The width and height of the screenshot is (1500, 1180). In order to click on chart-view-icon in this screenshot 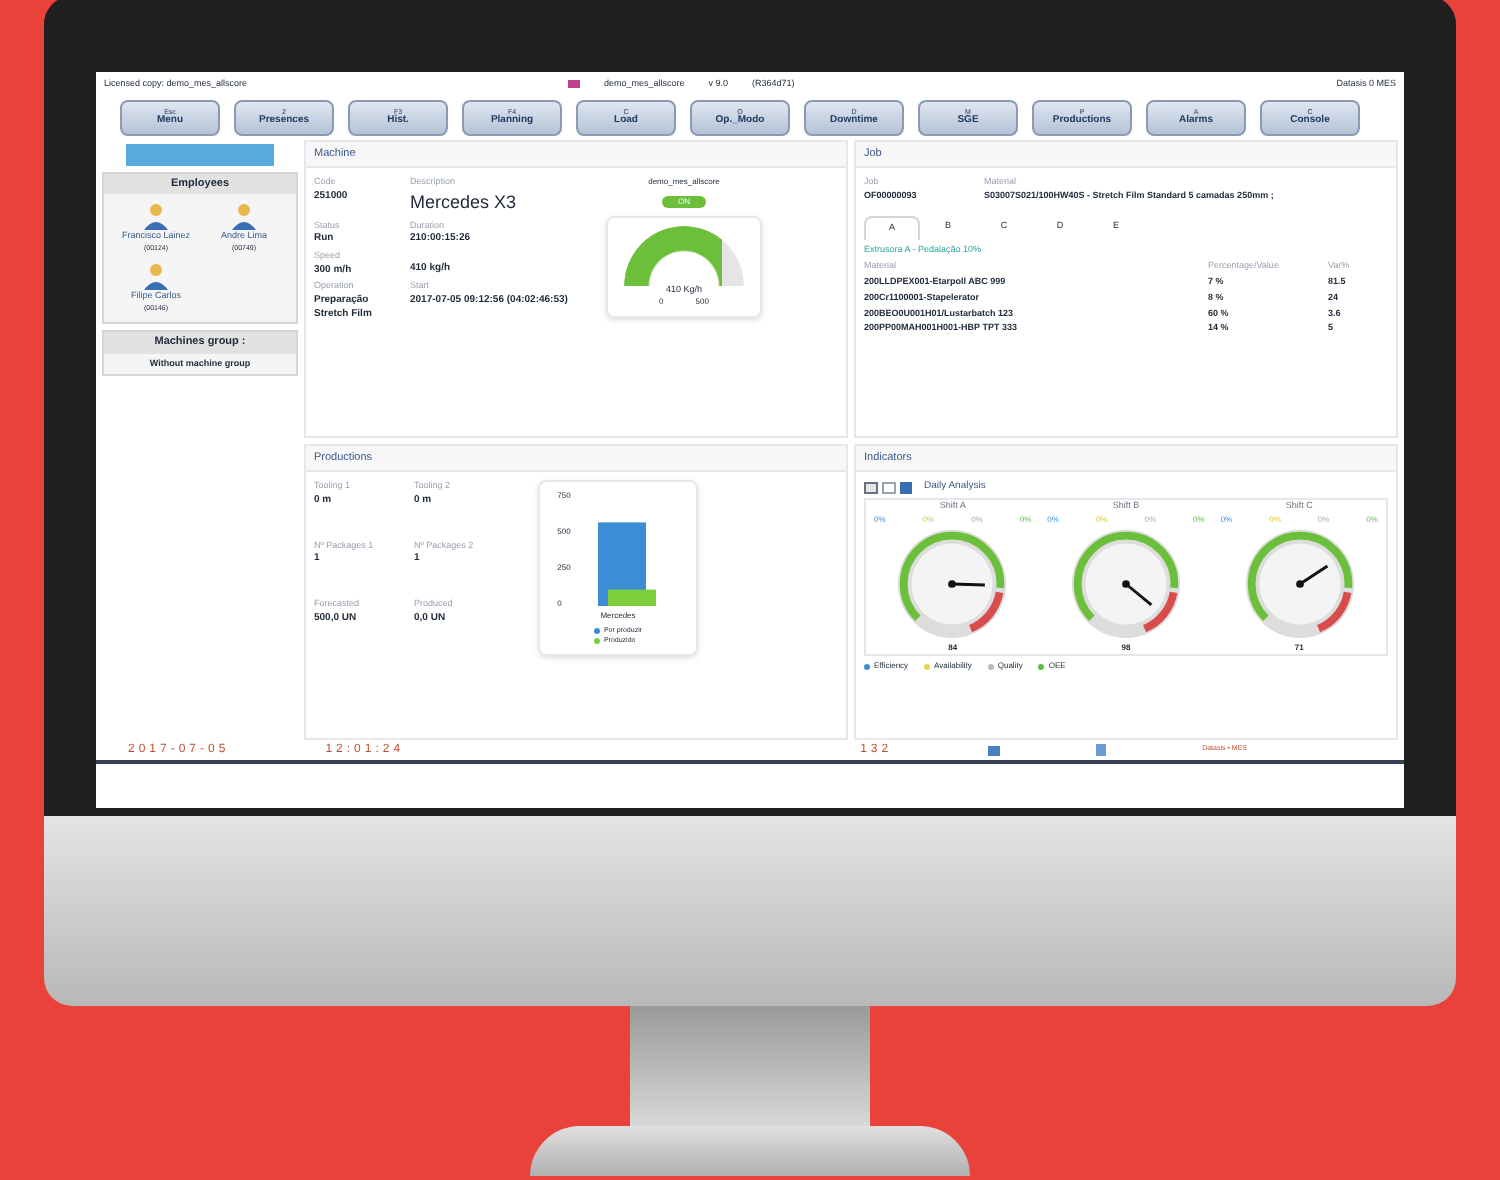, I will do `click(906, 487)`.